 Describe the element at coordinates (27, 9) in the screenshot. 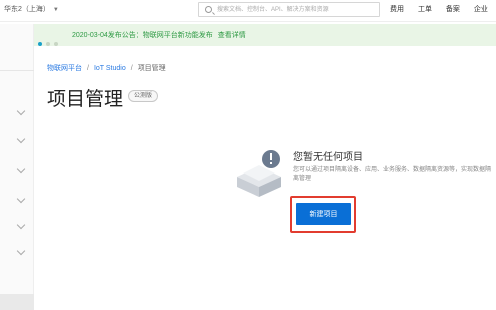

I see `region-label: 华东2（上海）` at that location.